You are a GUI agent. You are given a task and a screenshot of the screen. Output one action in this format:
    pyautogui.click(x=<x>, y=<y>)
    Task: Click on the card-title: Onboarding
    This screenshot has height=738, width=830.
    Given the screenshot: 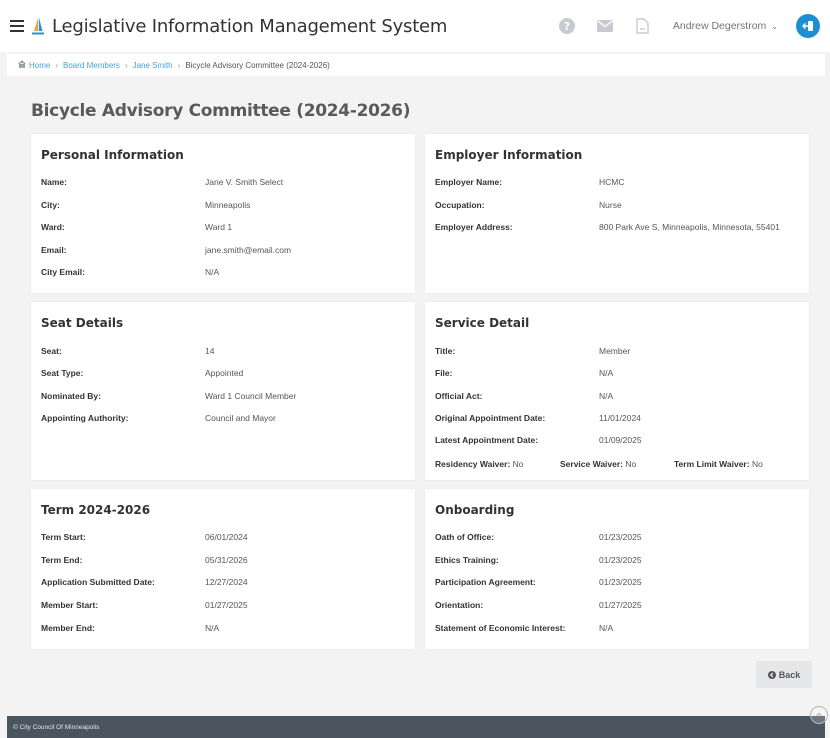 What is the action you would take?
    pyautogui.click(x=475, y=510)
    